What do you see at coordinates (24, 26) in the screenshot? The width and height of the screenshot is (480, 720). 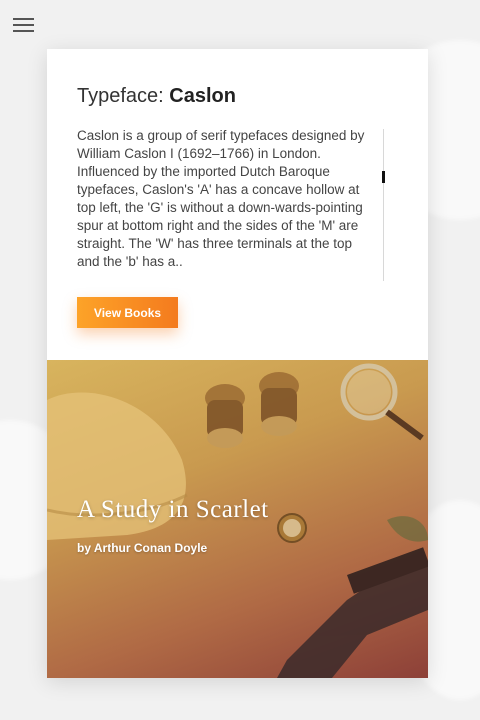 I see `menu-button` at bounding box center [24, 26].